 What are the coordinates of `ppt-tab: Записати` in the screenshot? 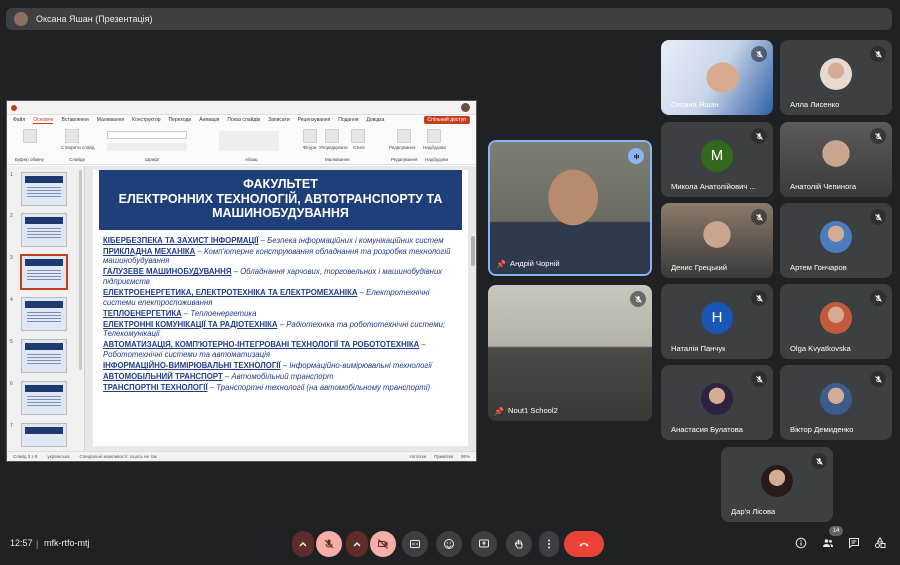 It's located at (279, 120).